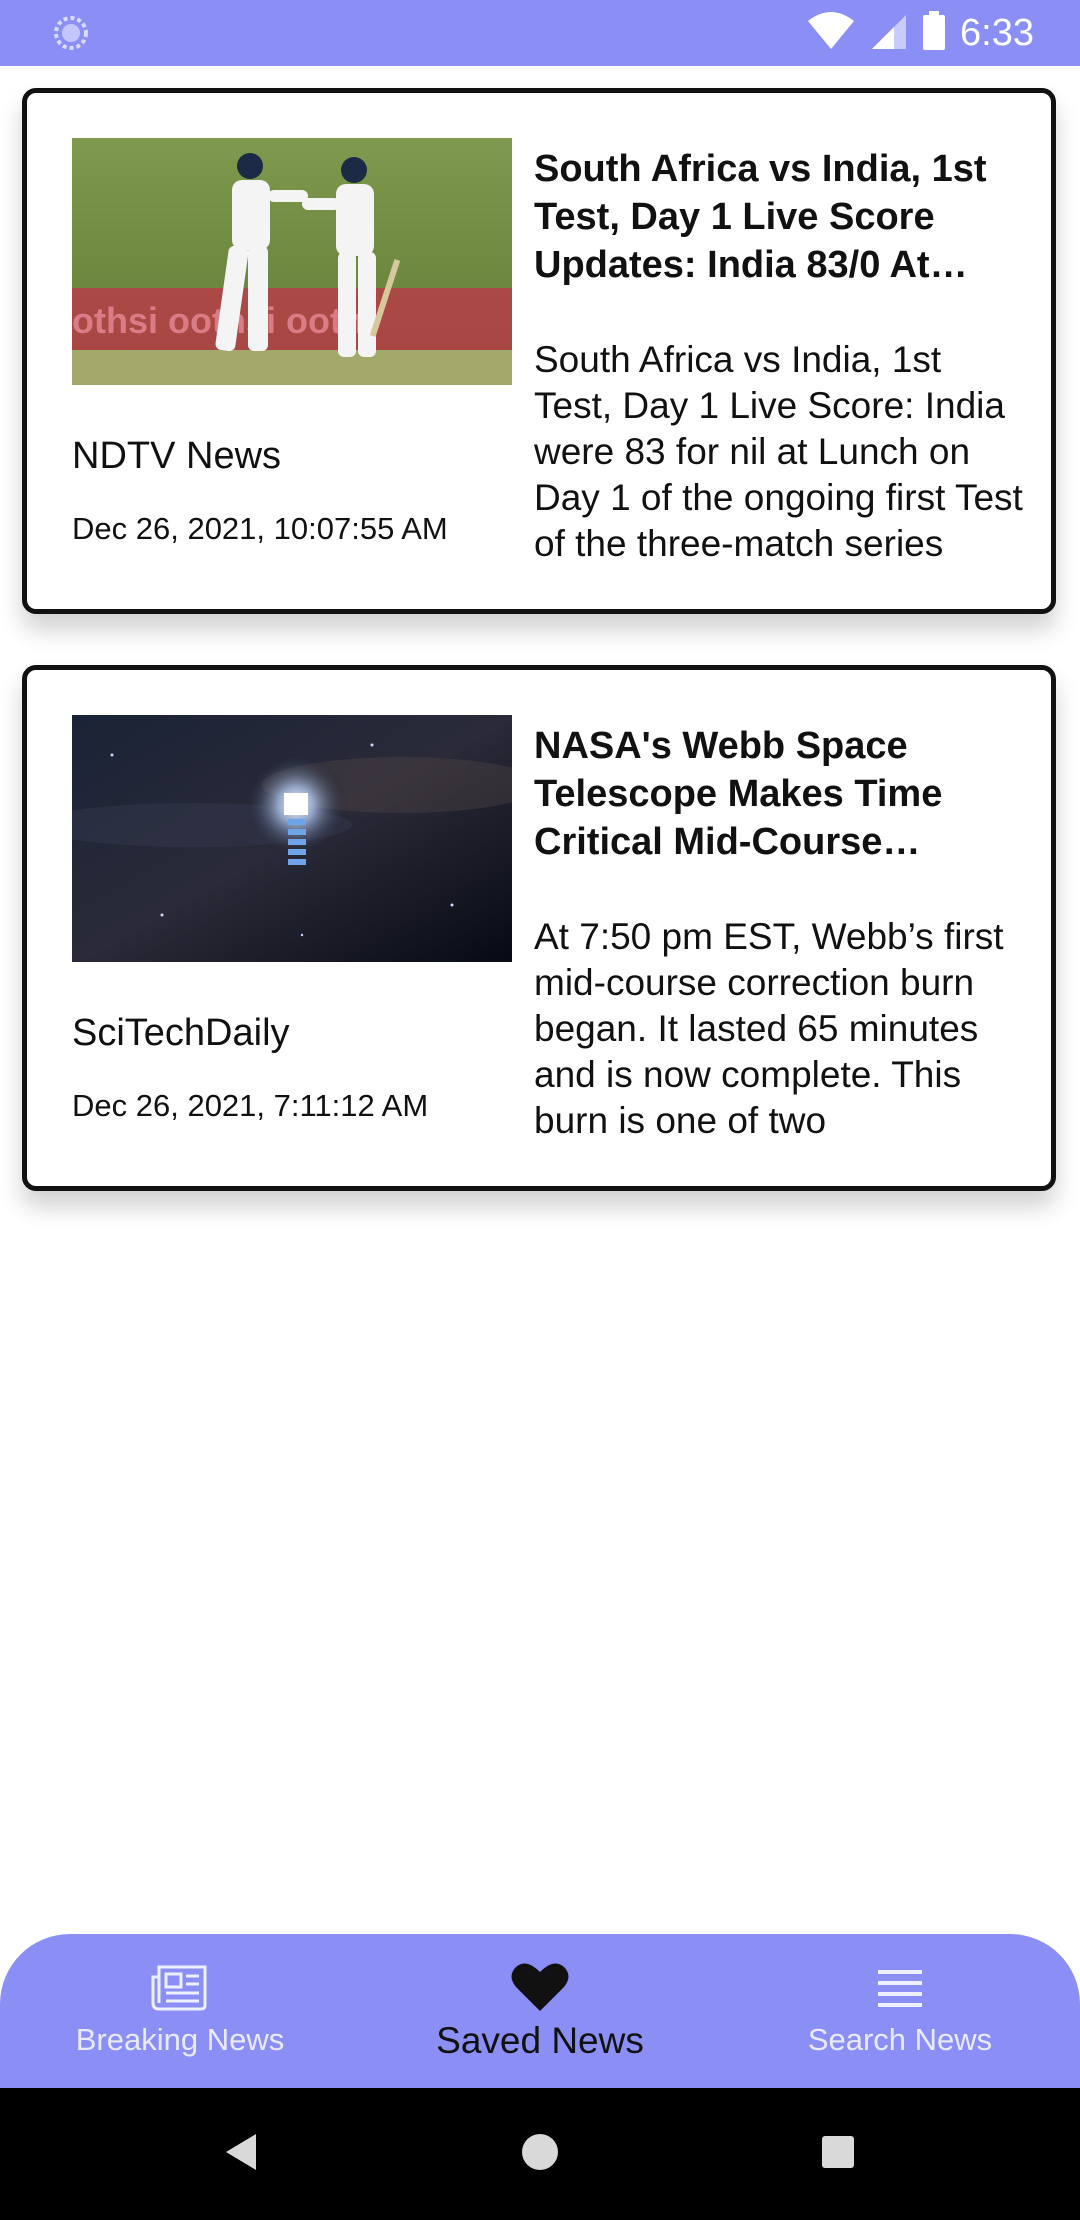  What do you see at coordinates (540, 1987) in the screenshot?
I see `heart-icon` at bounding box center [540, 1987].